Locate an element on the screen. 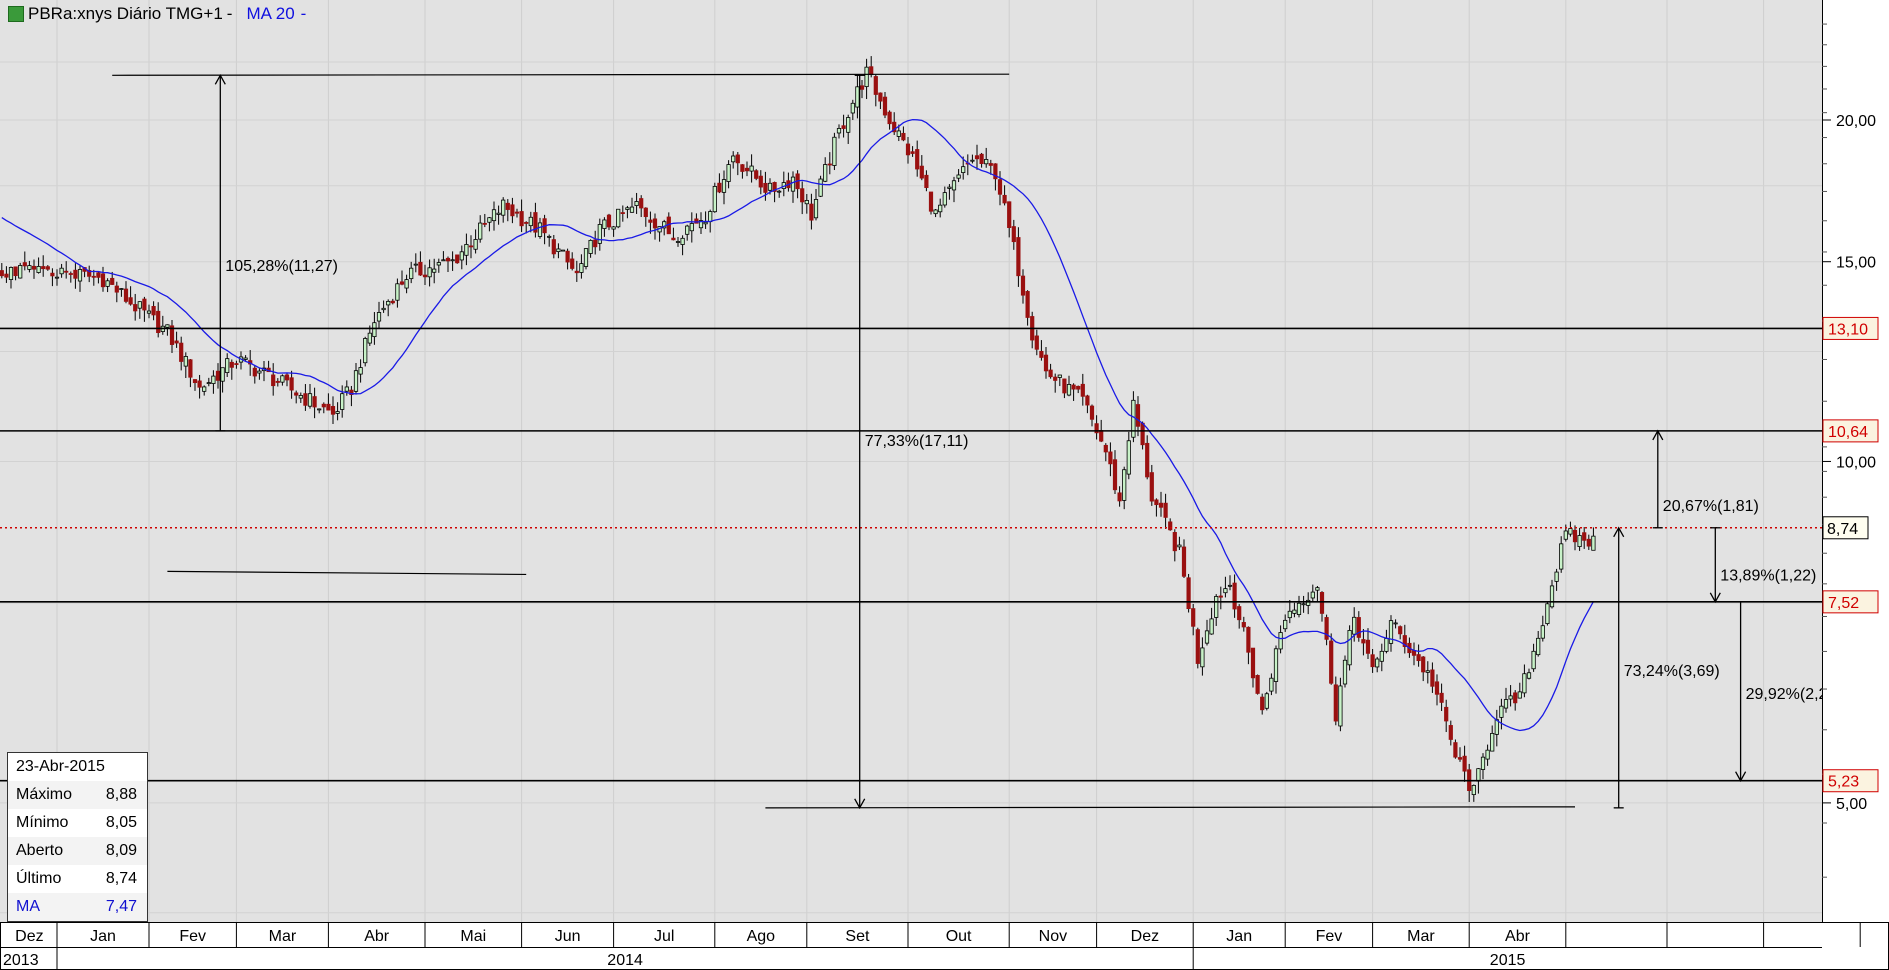  axis-tick-label: 5,00 is located at coordinates (1851, 804).